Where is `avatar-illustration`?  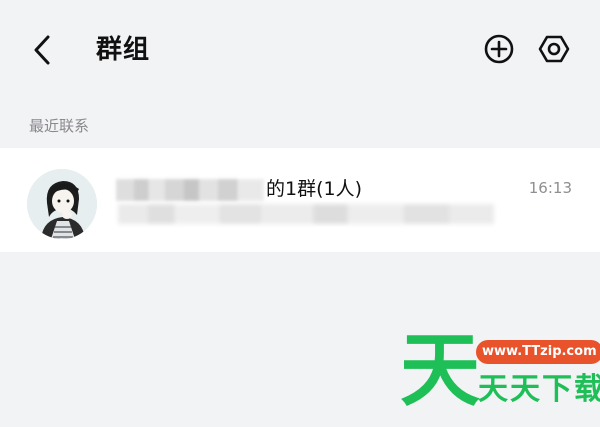 avatar-illustration is located at coordinates (62, 204).